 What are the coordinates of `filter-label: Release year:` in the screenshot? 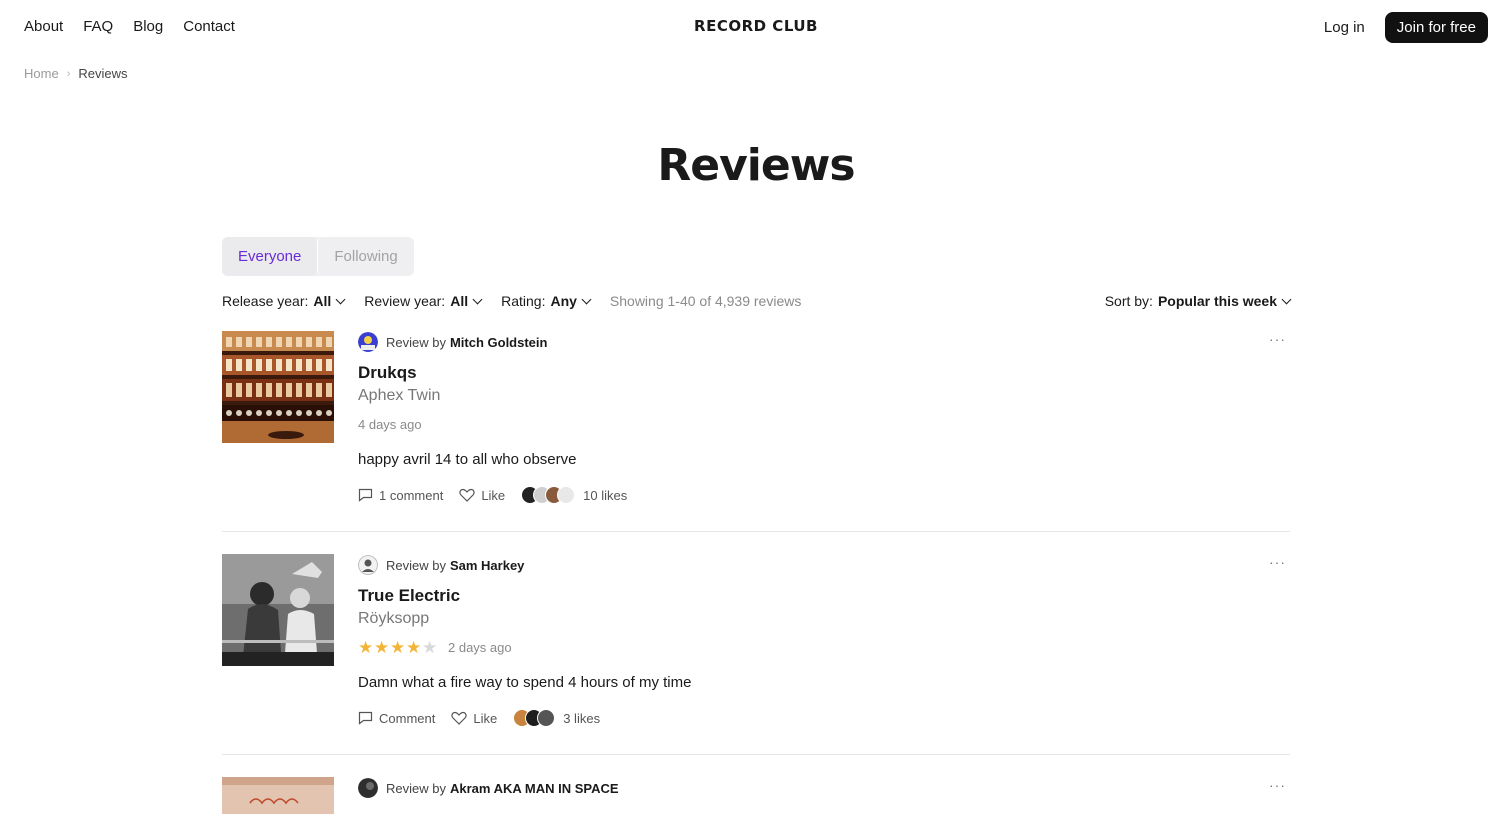 It's located at (265, 301).